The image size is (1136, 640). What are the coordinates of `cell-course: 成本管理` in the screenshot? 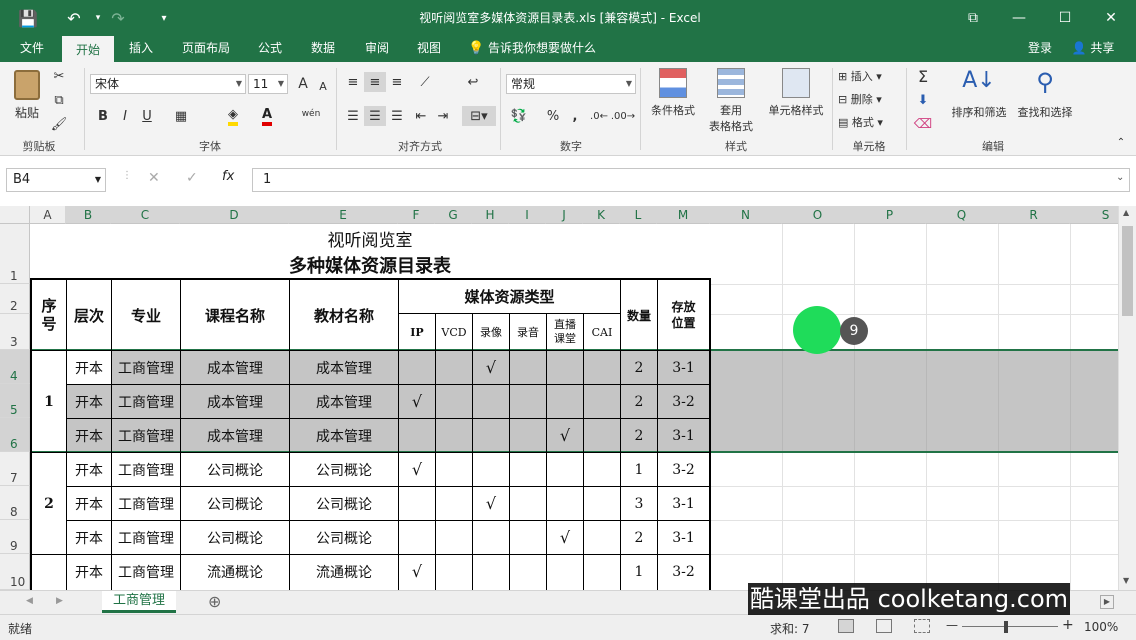 It's located at (235, 435).